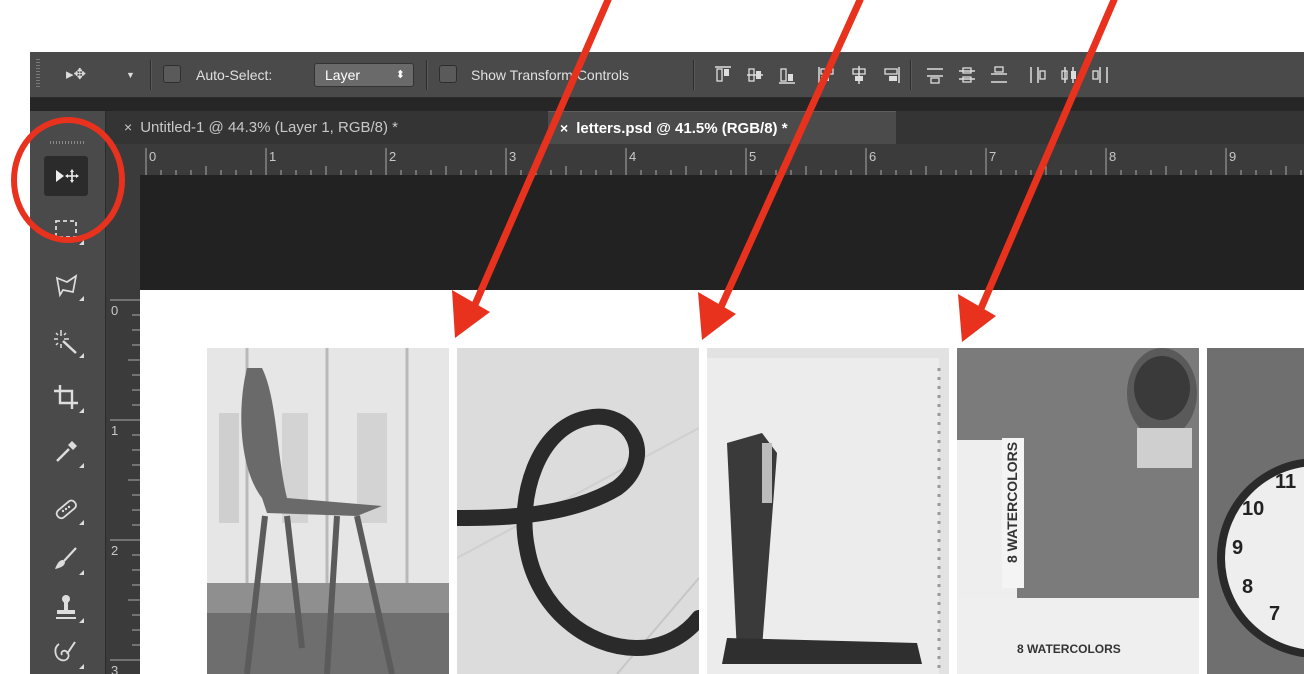 This screenshot has width=1304, height=674. I want to click on tab-letters-psd: × letters.psd @ 41.5% (RGB/8) *, so click(722, 127).